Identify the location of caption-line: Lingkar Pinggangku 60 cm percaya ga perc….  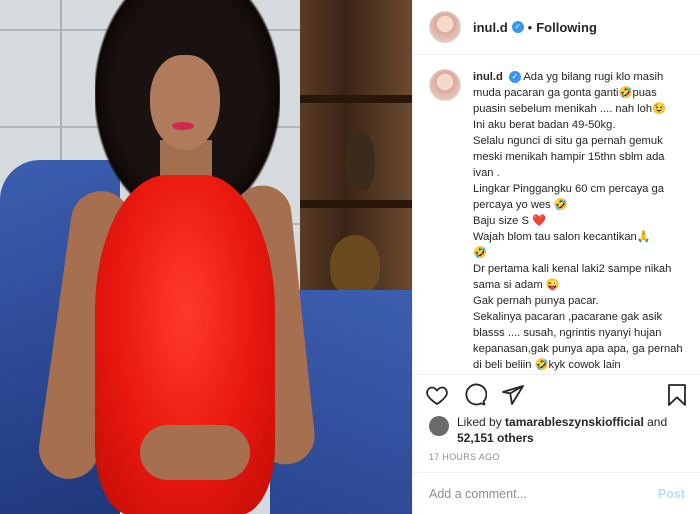
(568, 197).